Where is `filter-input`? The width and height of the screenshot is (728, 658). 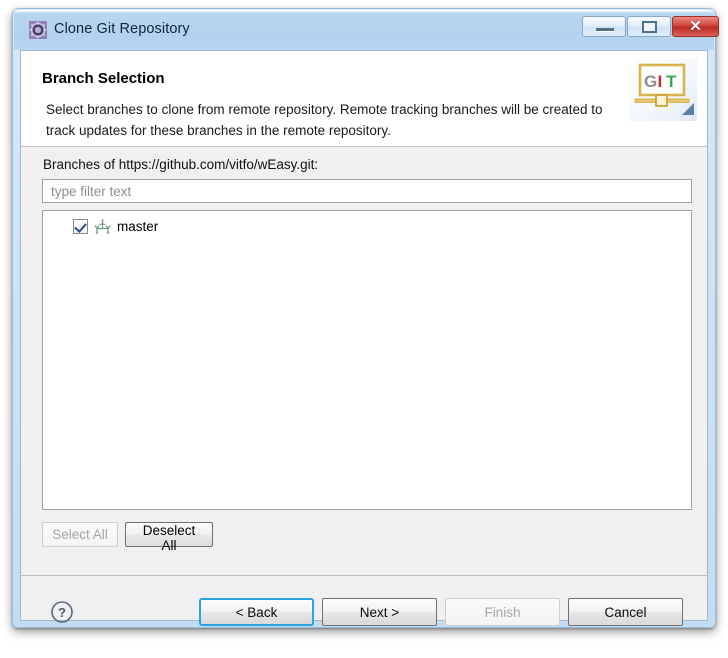
filter-input is located at coordinates (367, 191).